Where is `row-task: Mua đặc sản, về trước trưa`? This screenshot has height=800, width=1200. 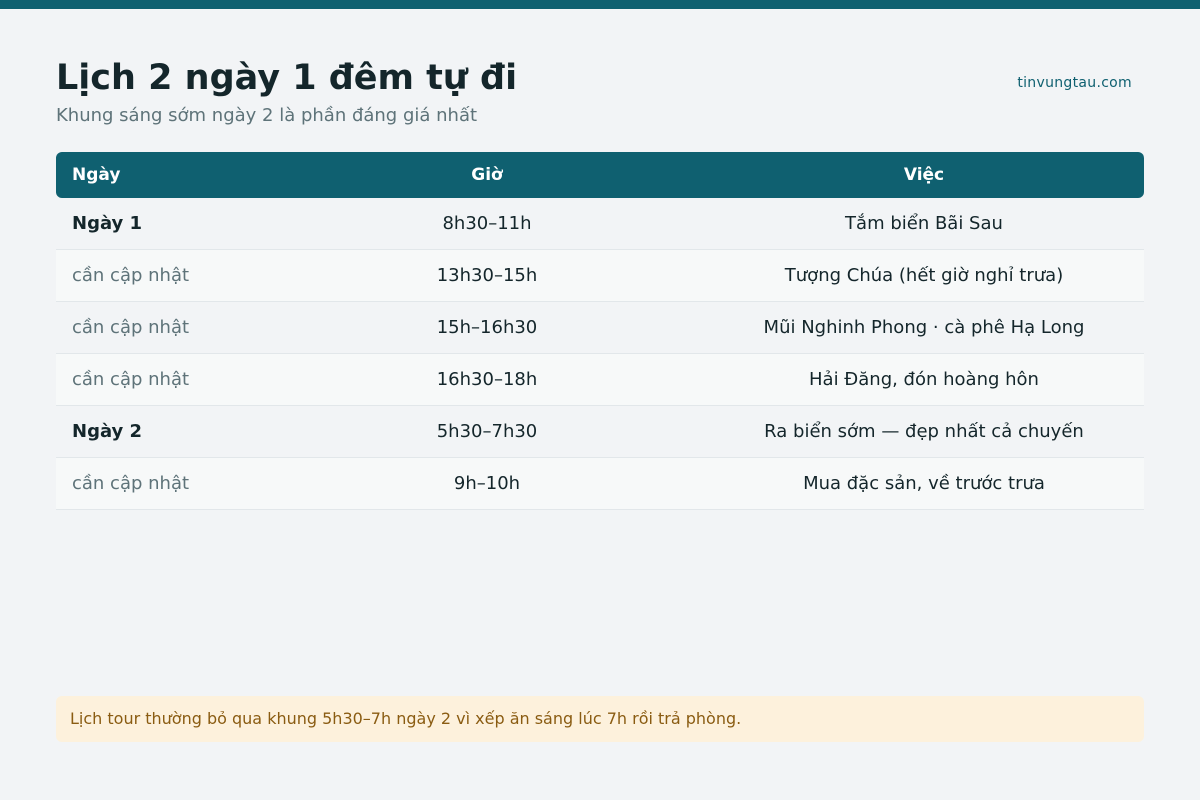
row-task: Mua đặc sản, về trước trưa is located at coordinates (924, 483).